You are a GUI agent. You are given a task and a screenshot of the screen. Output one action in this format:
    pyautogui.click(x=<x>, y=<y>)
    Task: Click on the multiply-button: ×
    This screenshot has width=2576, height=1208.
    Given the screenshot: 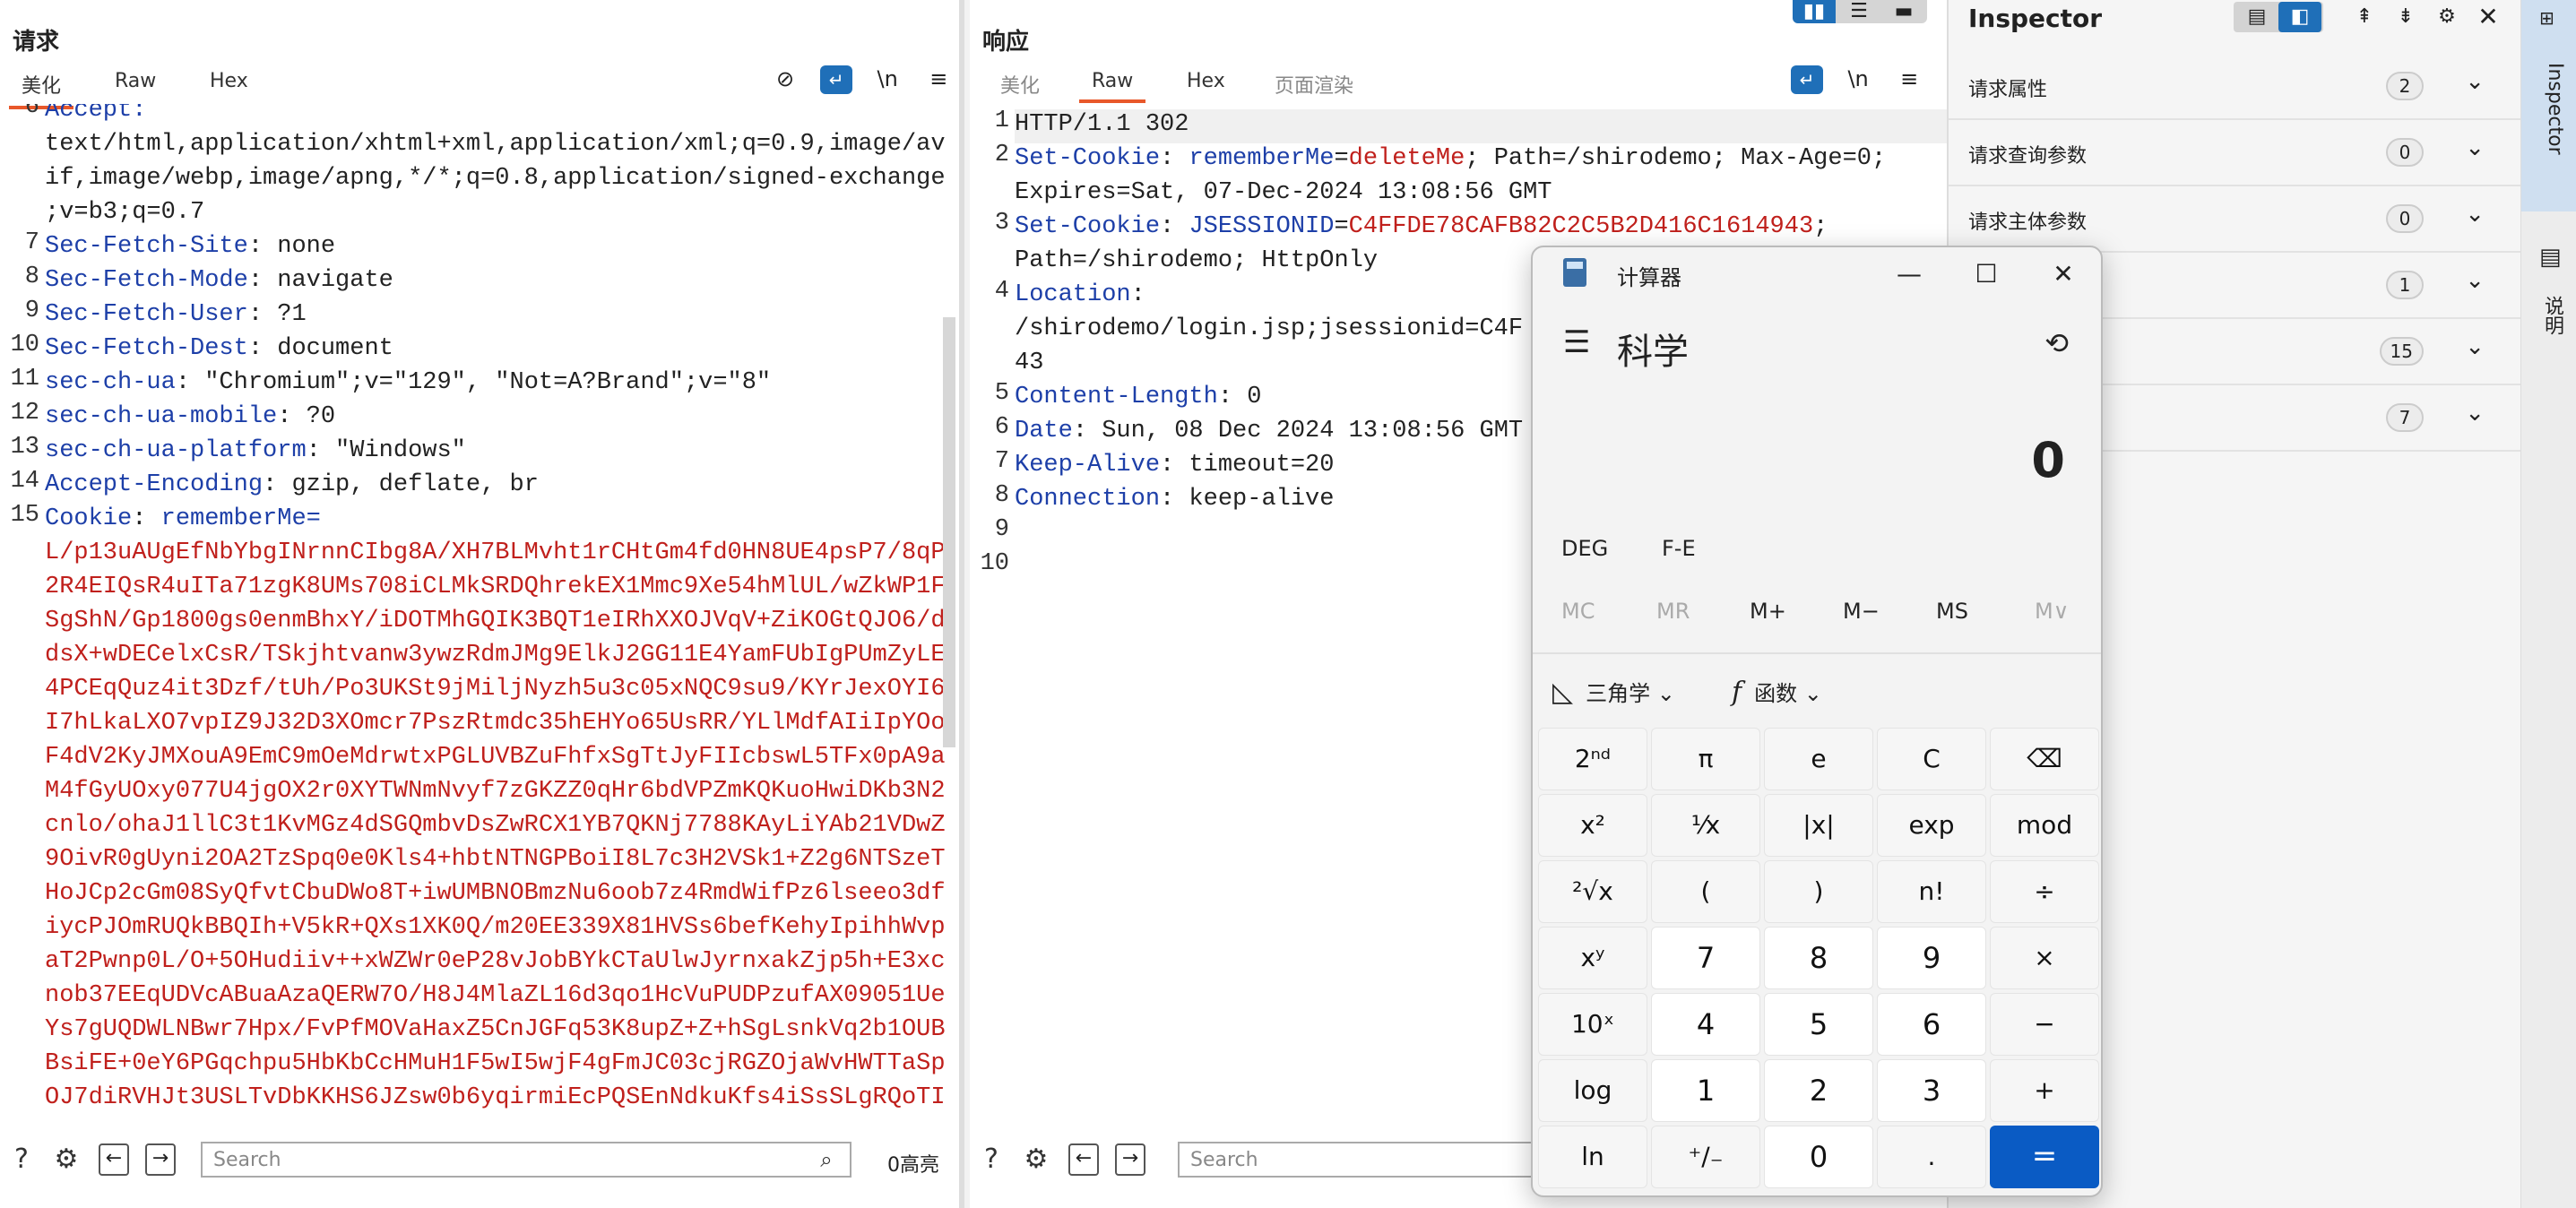 What is the action you would take?
    pyautogui.click(x=2044, y=958)
    